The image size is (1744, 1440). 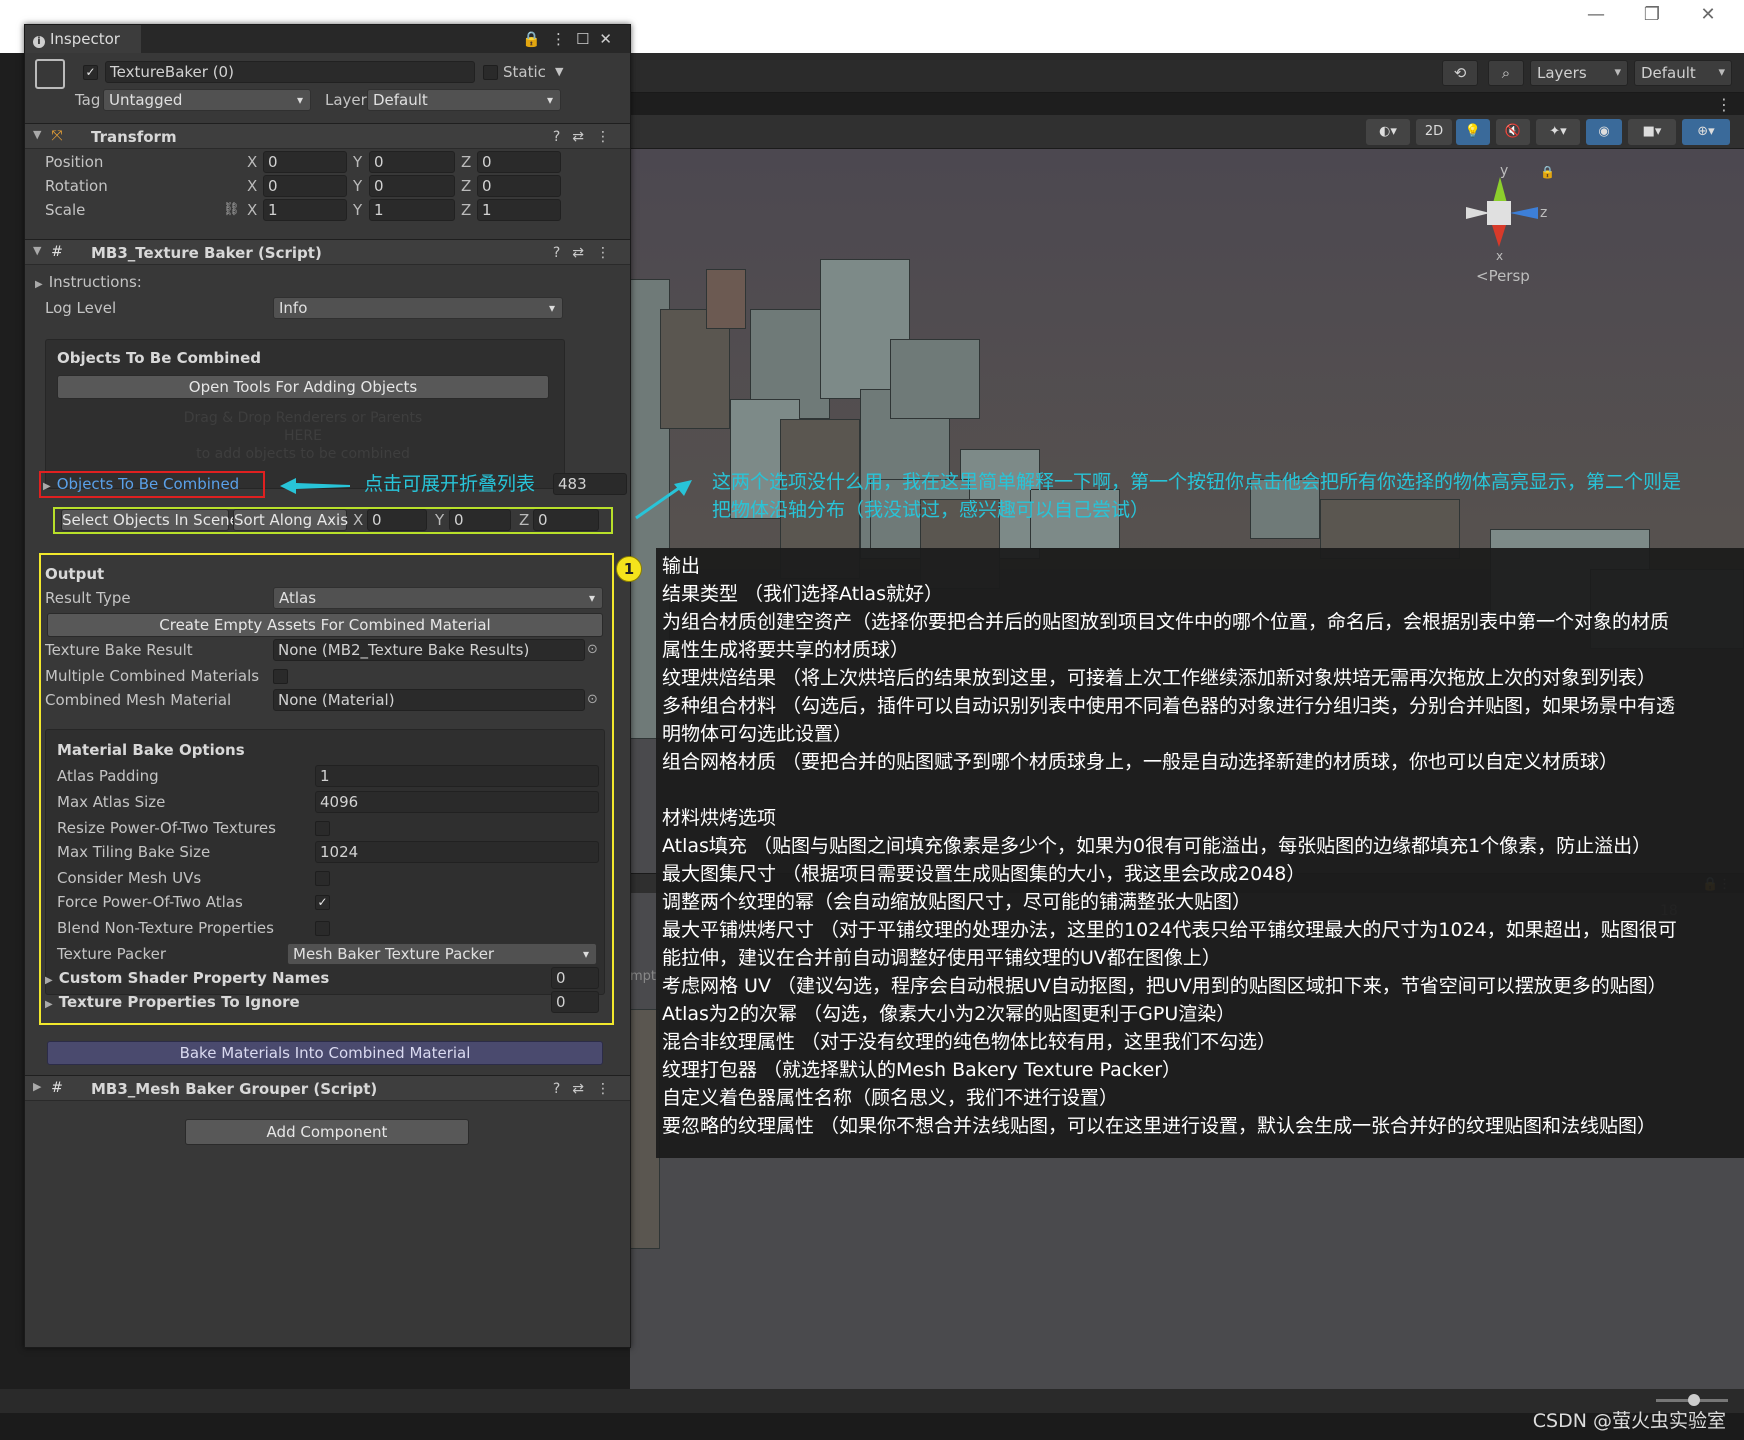 I want to click on collapse-icon: ▼, so click(x=37, y=250).